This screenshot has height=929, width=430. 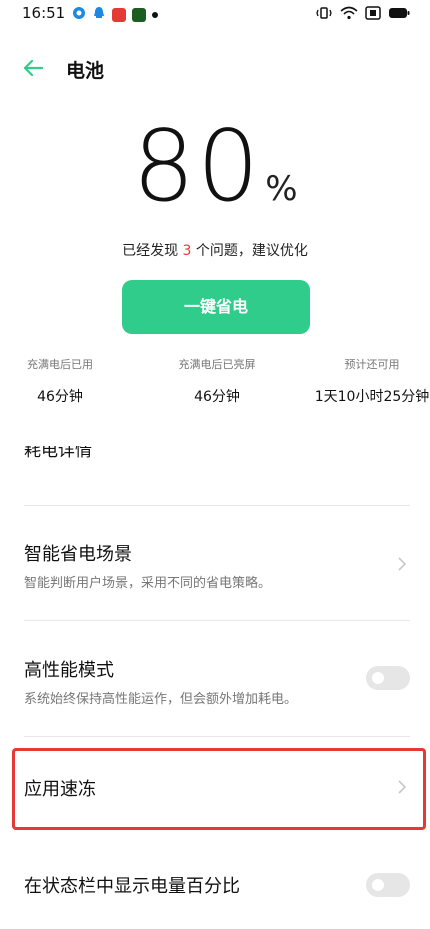 I want to click on issues-suffix: 个问题，建议优化, so click(x=251, y=251).